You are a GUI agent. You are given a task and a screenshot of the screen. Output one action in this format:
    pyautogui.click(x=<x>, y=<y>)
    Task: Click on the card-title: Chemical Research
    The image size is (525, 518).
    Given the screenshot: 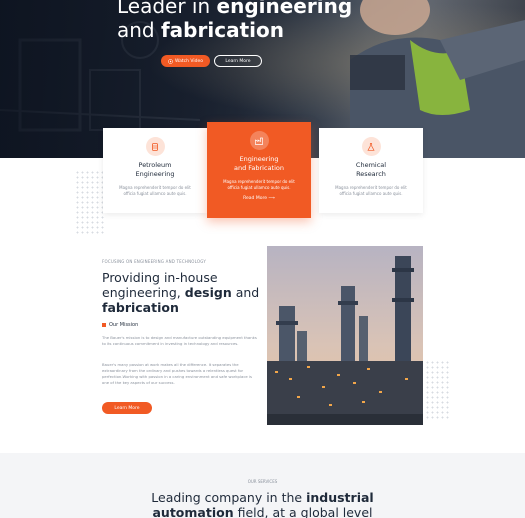 What is the action you would take?
    pyautogui.click(x=371, y=169)
    